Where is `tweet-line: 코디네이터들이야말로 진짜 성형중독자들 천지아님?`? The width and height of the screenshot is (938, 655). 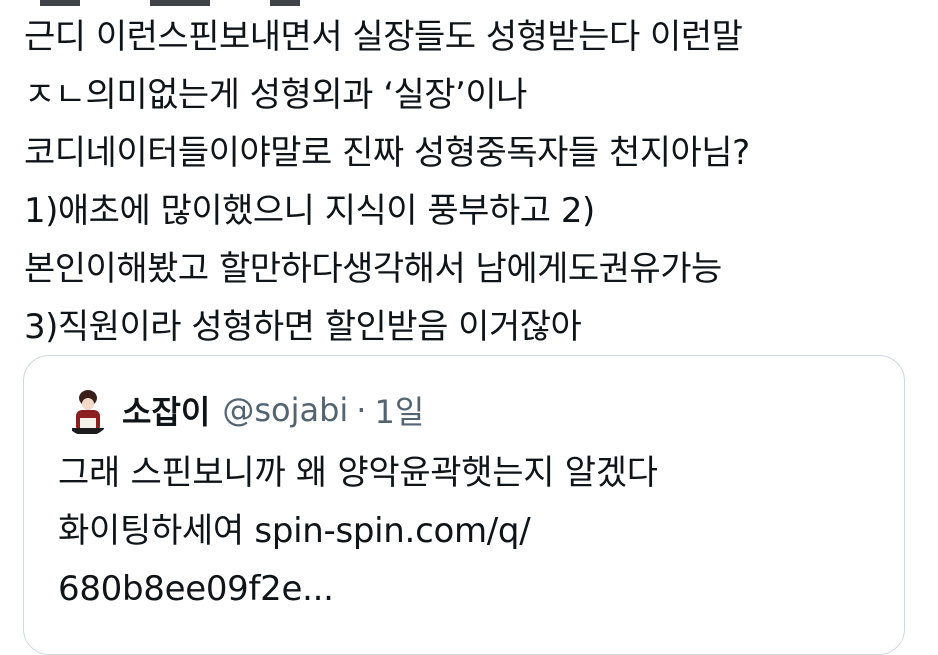 tweet-line: 코디네이터들이야말로 진짜 성형중독자들 천지아님? is located at coordinates (387, 153).